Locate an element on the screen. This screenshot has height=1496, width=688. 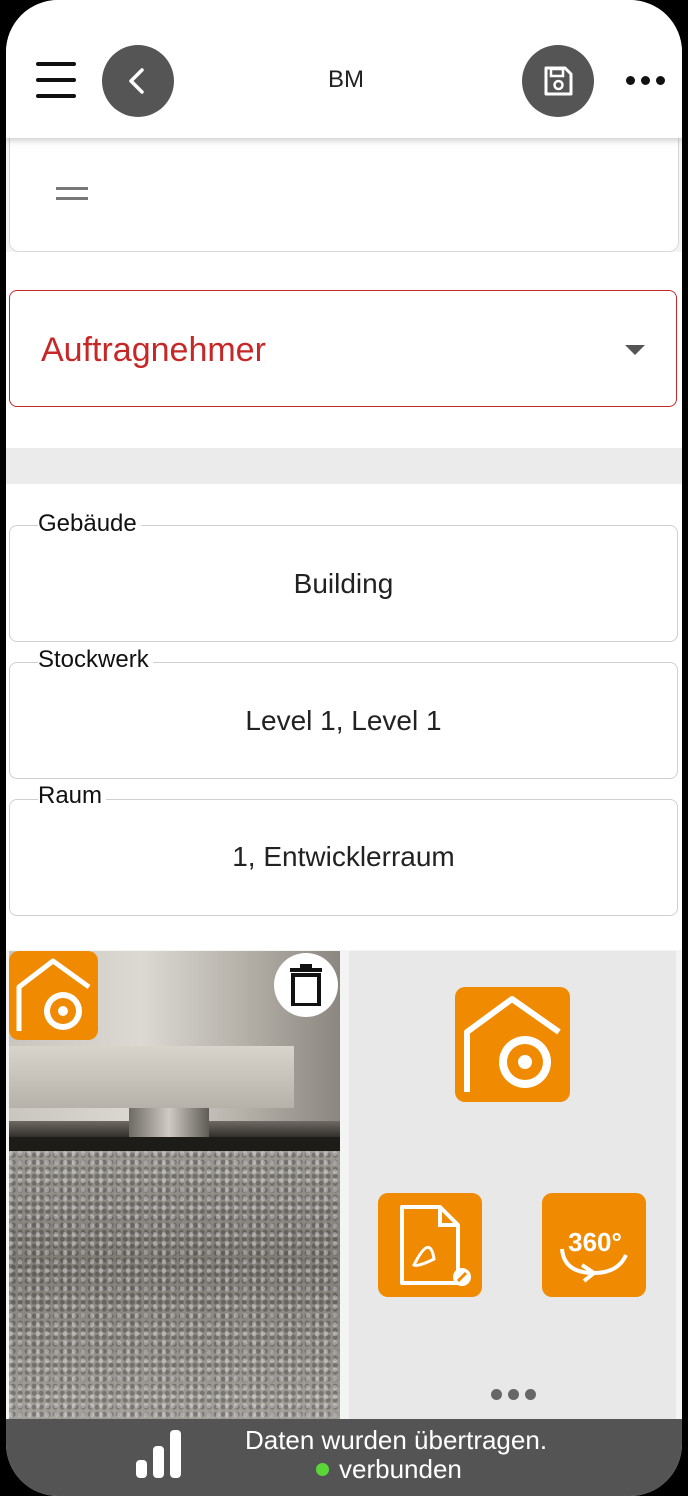
contractor-dropdown: Auftragnehmer is located at coordinates (343, 348).